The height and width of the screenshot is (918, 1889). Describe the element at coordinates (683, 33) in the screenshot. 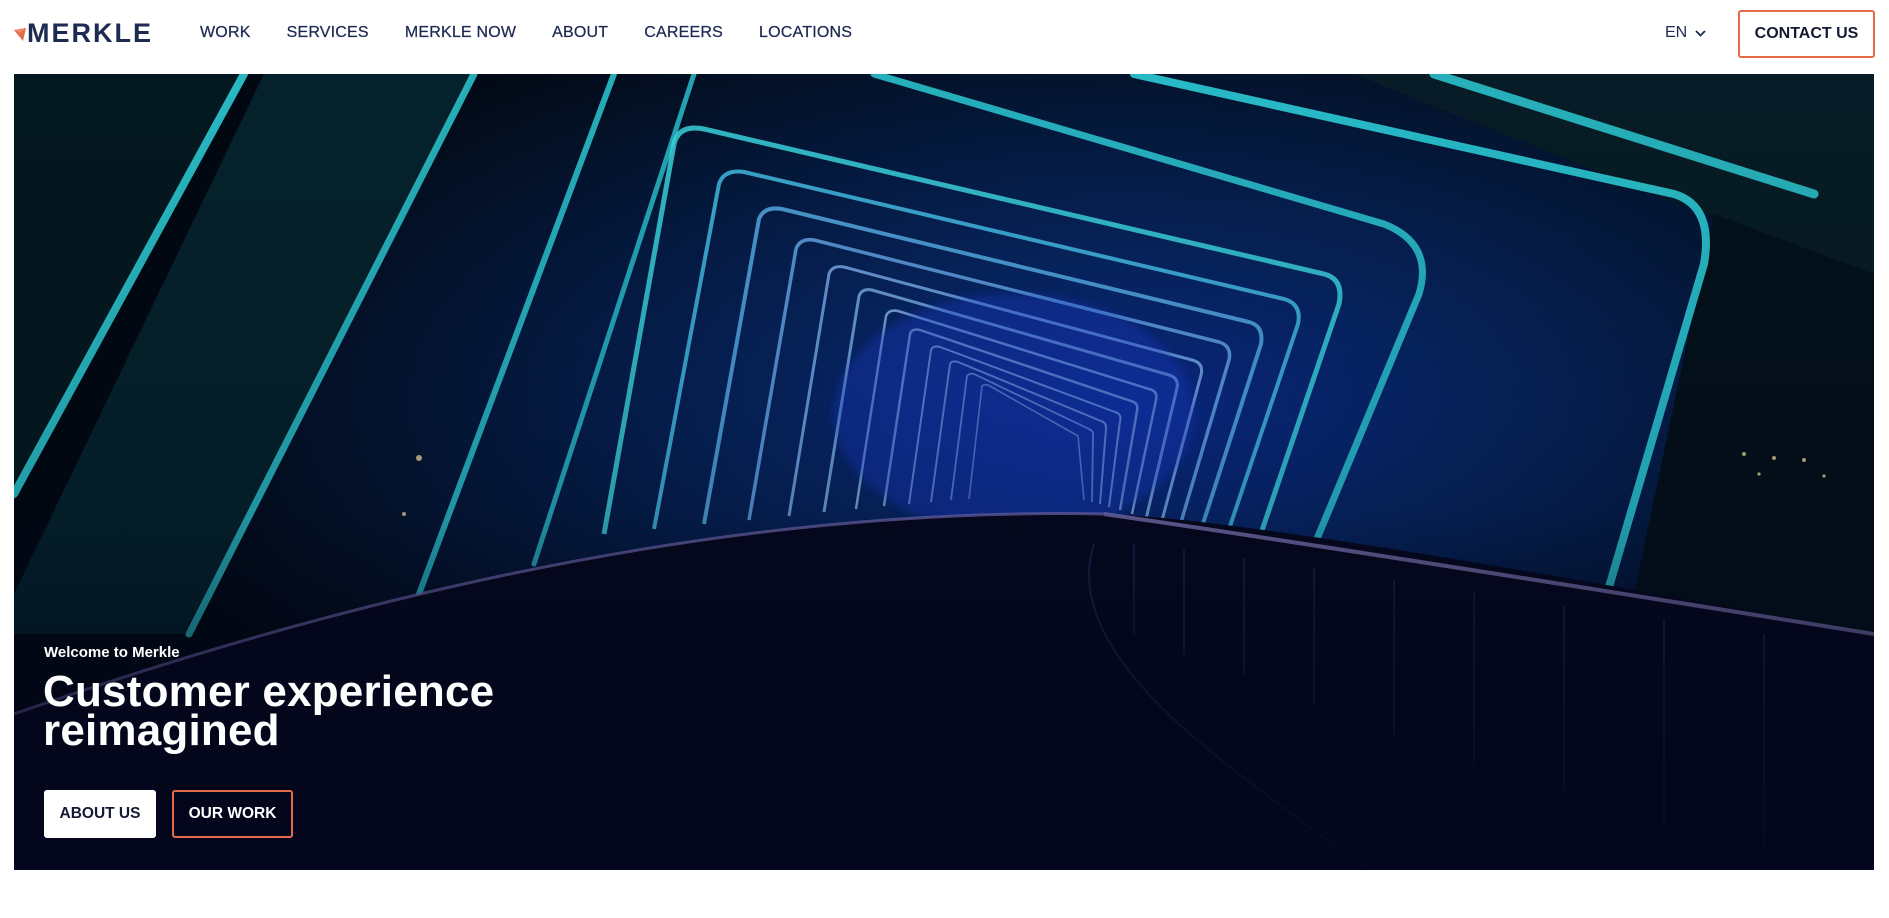

I see `nav-item-careers: CAREERS` at that location.